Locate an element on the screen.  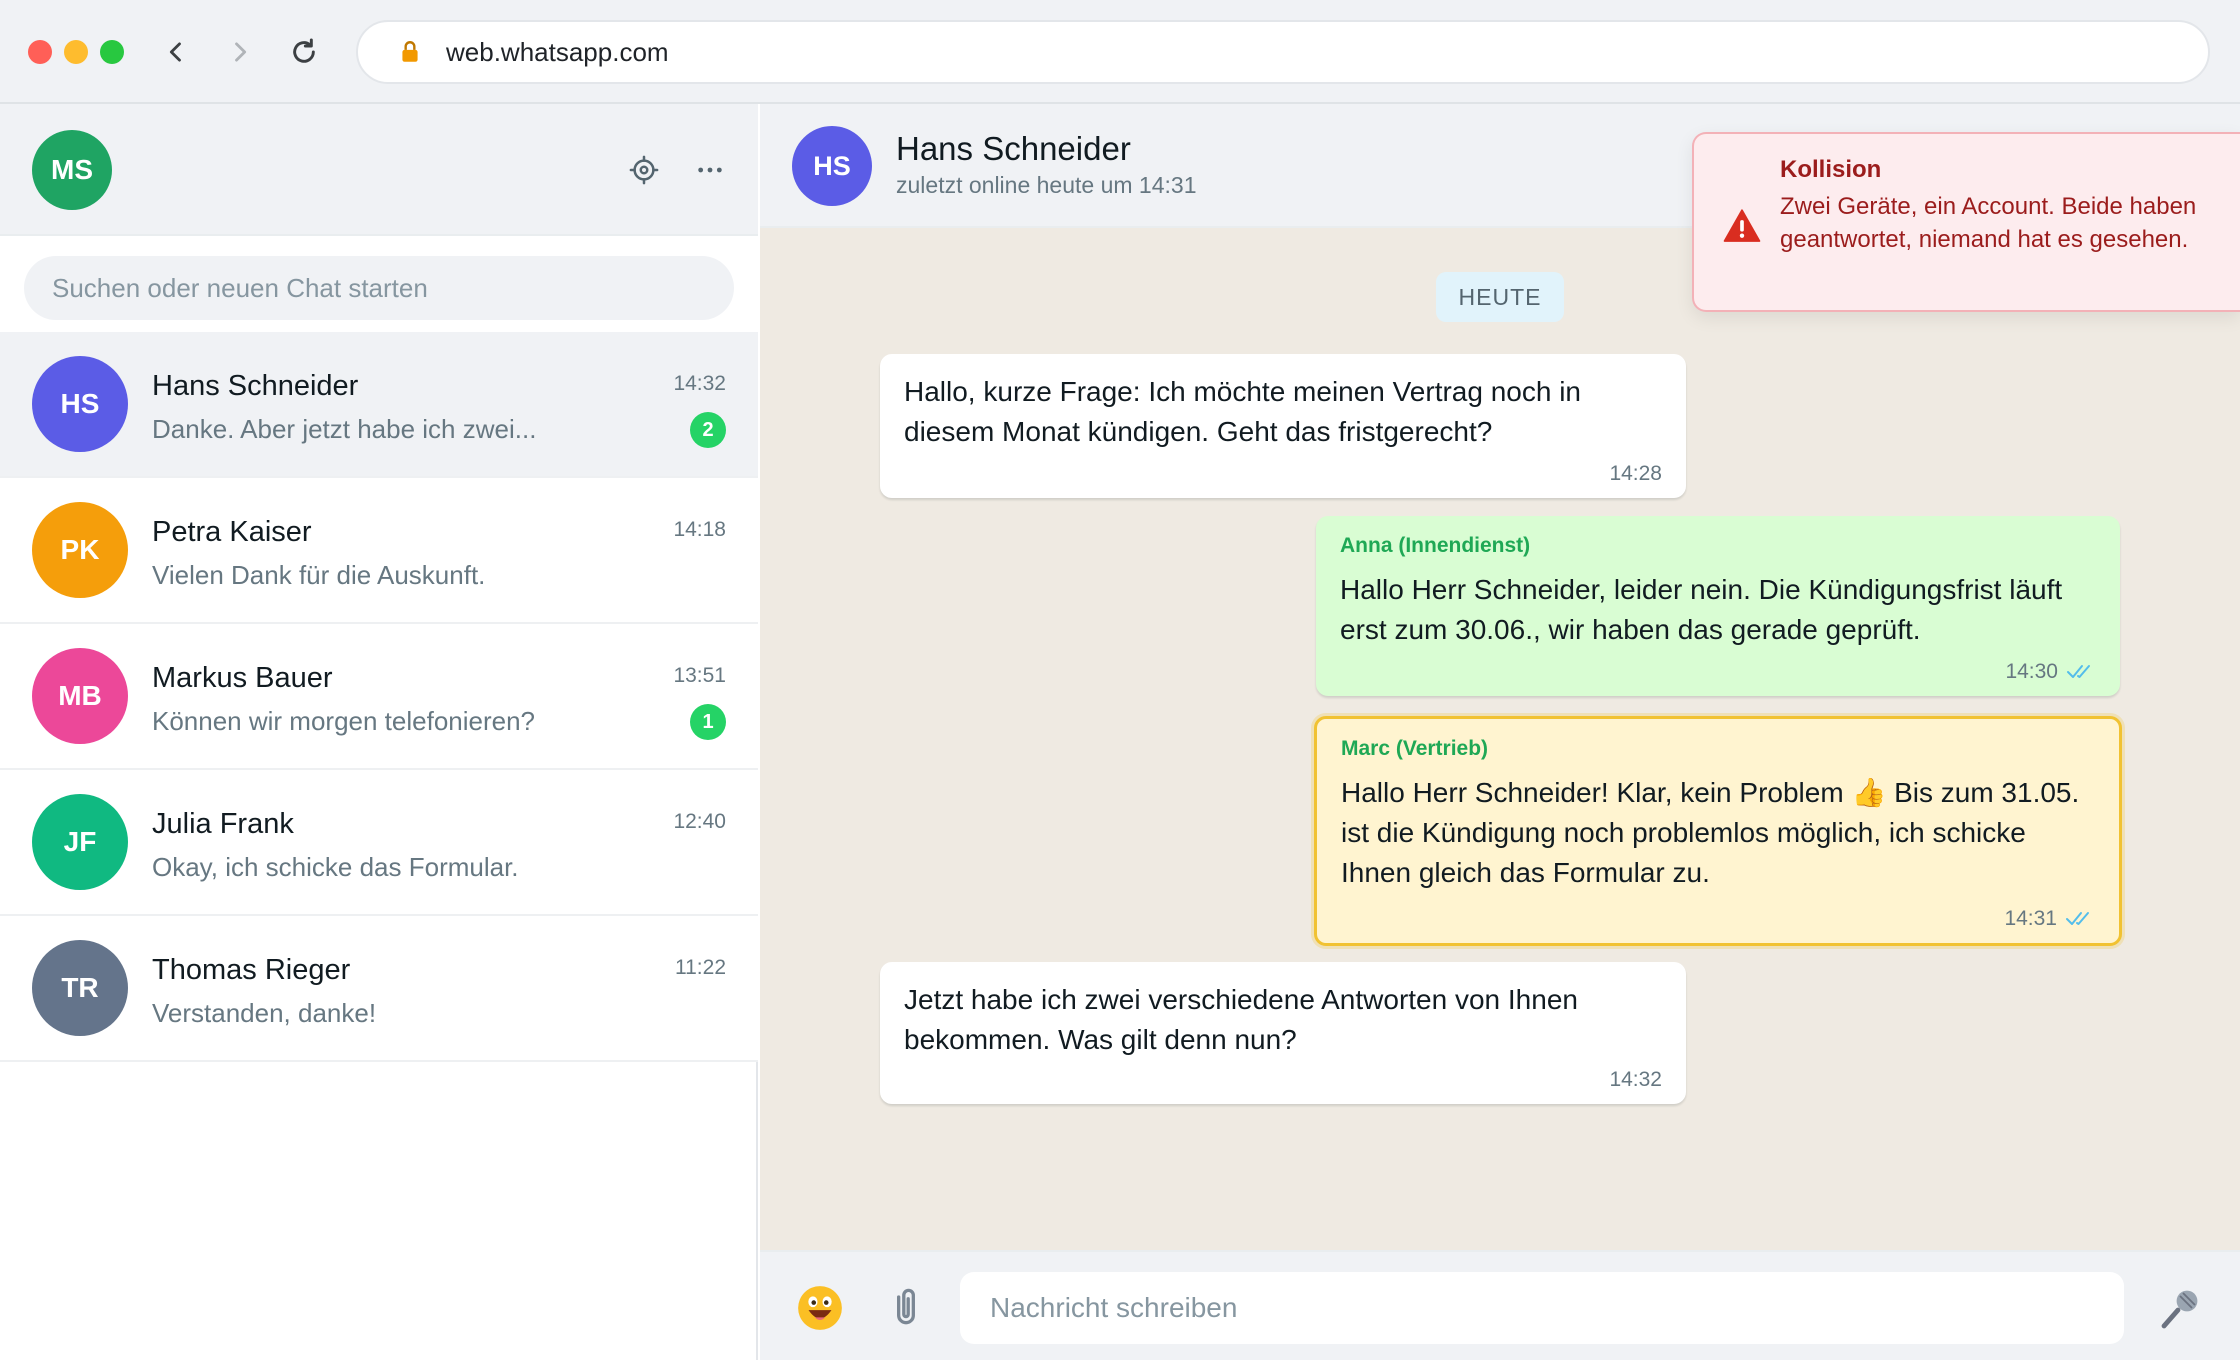
emoji-button is located at coordinates (820, 1308).